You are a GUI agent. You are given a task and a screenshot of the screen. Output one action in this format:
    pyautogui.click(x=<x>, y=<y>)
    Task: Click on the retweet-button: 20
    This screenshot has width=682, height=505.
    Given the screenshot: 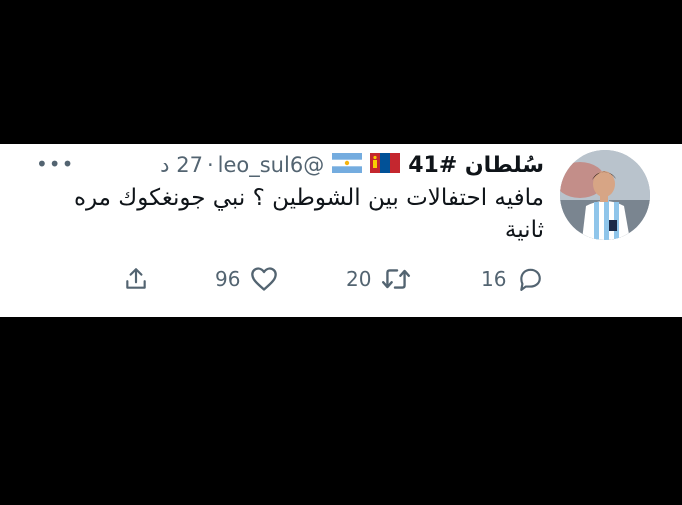 What is the action you would take?
    pyautogui.click(x=378, y=279)
    